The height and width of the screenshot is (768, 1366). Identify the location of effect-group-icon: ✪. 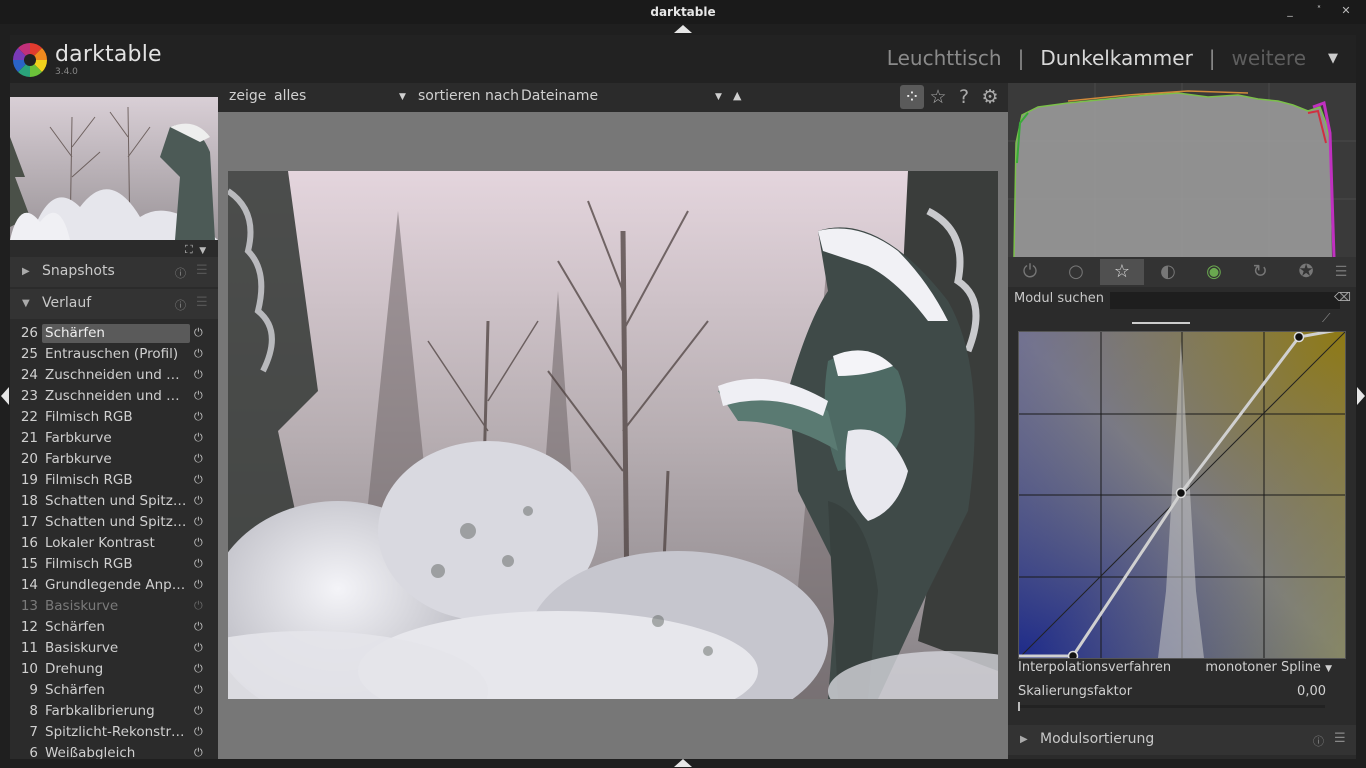
(1306, 272).